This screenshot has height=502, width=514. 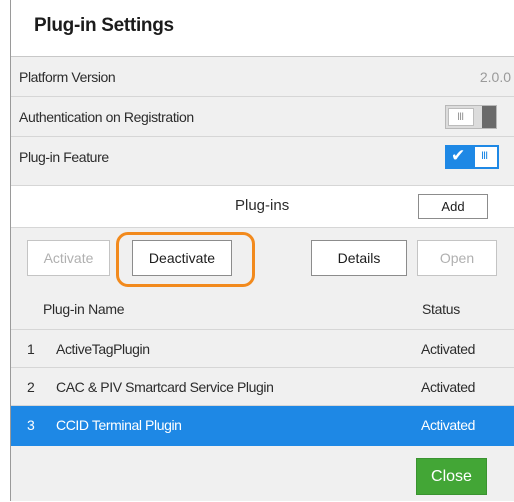 What do you see at coordinates (31, 425) in the screenshot?
I see `row-index: 3` at bounding box center [31, 425].